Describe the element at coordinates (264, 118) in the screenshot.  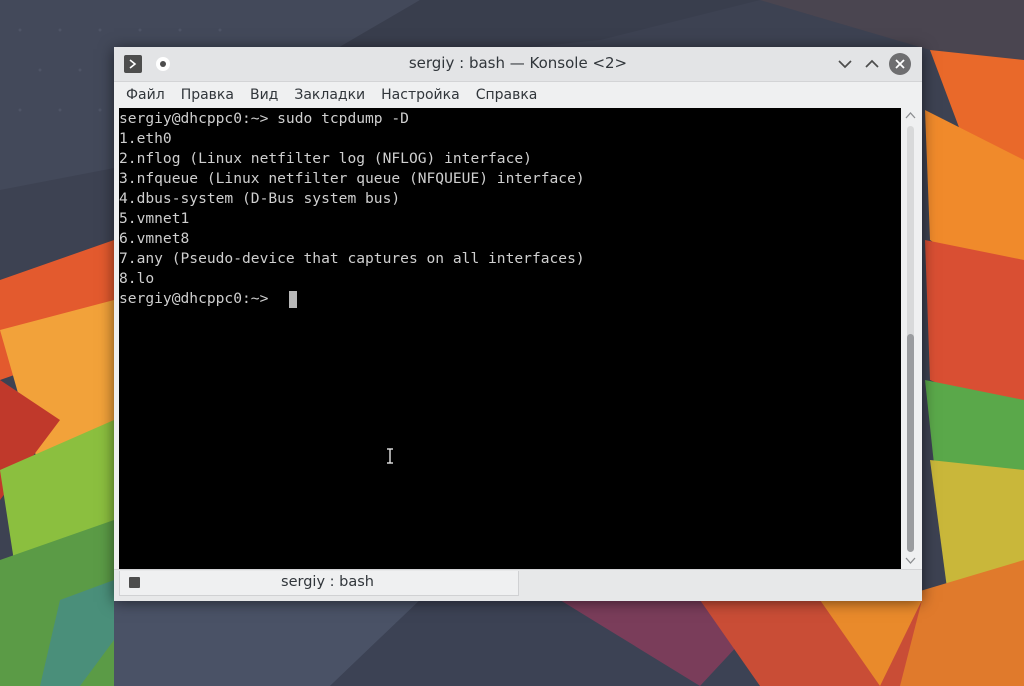
I see `terminal-line: sergiy@dhcppc0:~> sudo tcpdump -D` at that location.